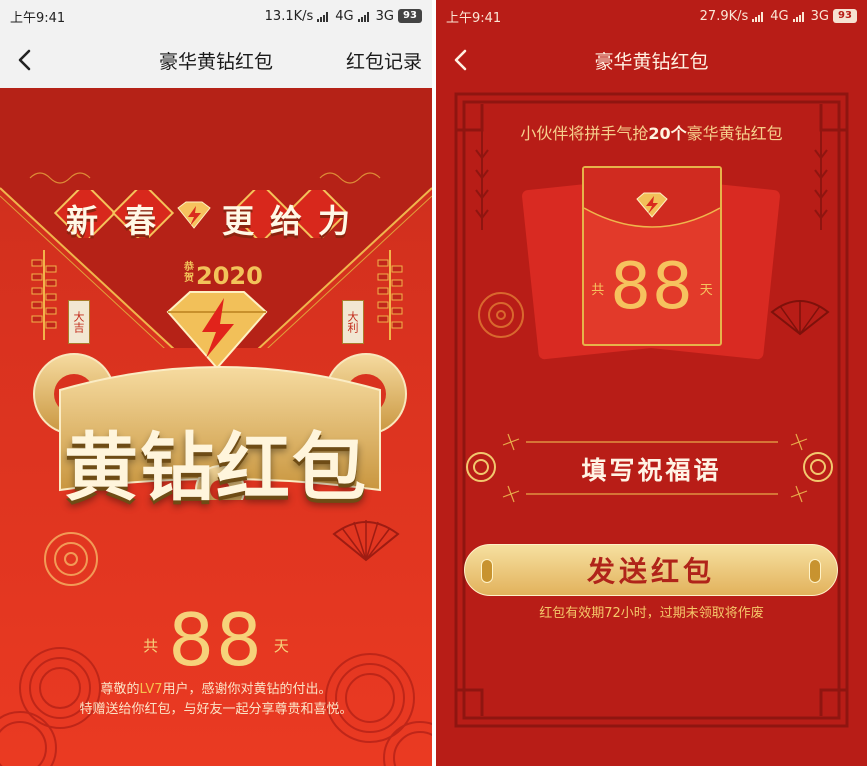  Describe the element at coordinates (216, 689) in the screenshot. I see `greeting-line-1: 尊敬的LV7用户，感谢你对黄钻的付出。` at that location.